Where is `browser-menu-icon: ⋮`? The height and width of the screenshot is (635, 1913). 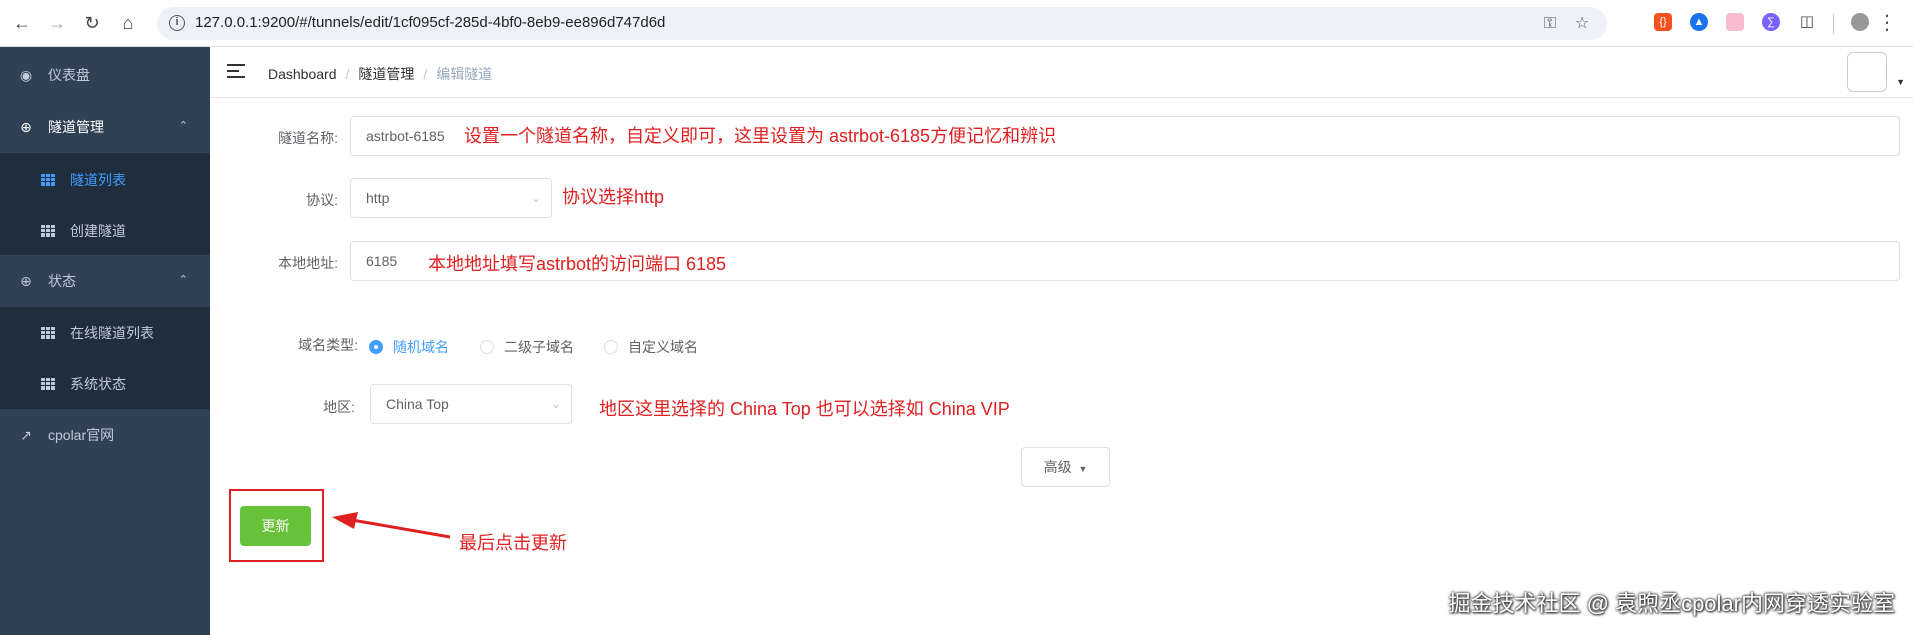 browser-menu-icon: ⋮ is located at coordinates (1887, 22).